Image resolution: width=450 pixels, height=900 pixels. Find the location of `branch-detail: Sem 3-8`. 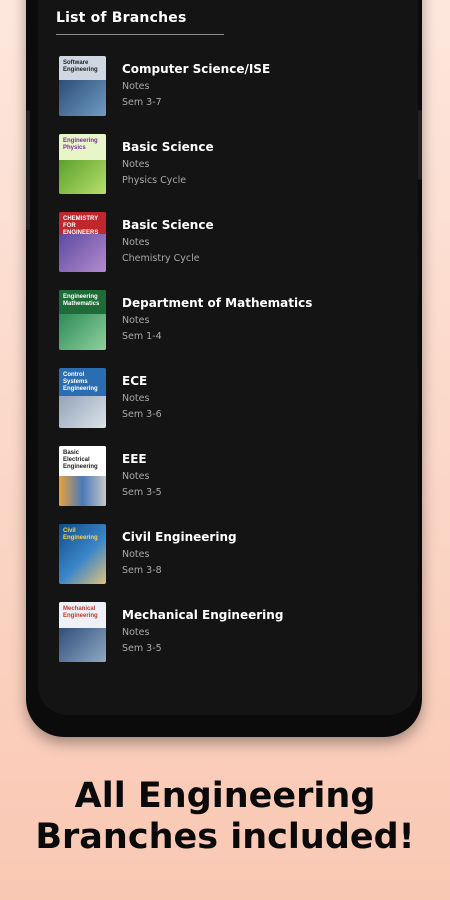

branch-detail: Sem 3-8 is located at coordinates (142, 570).